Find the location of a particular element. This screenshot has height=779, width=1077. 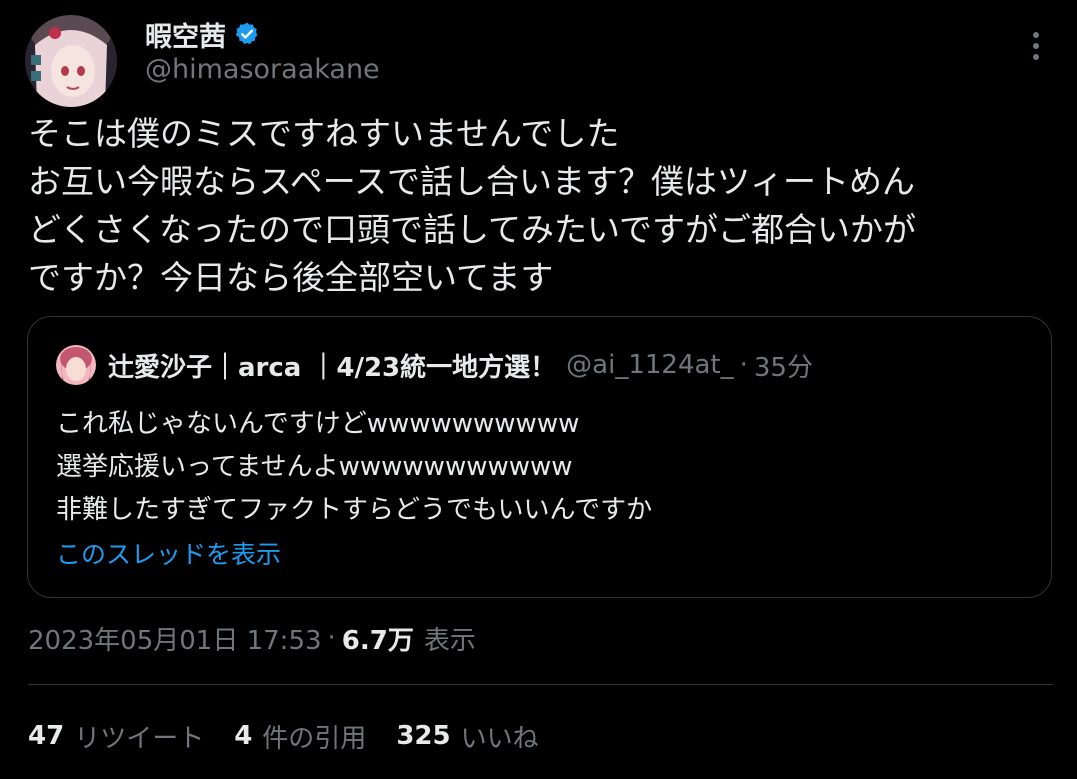

author-display-name: 暇空茜 is located at coordinates (185, 34).